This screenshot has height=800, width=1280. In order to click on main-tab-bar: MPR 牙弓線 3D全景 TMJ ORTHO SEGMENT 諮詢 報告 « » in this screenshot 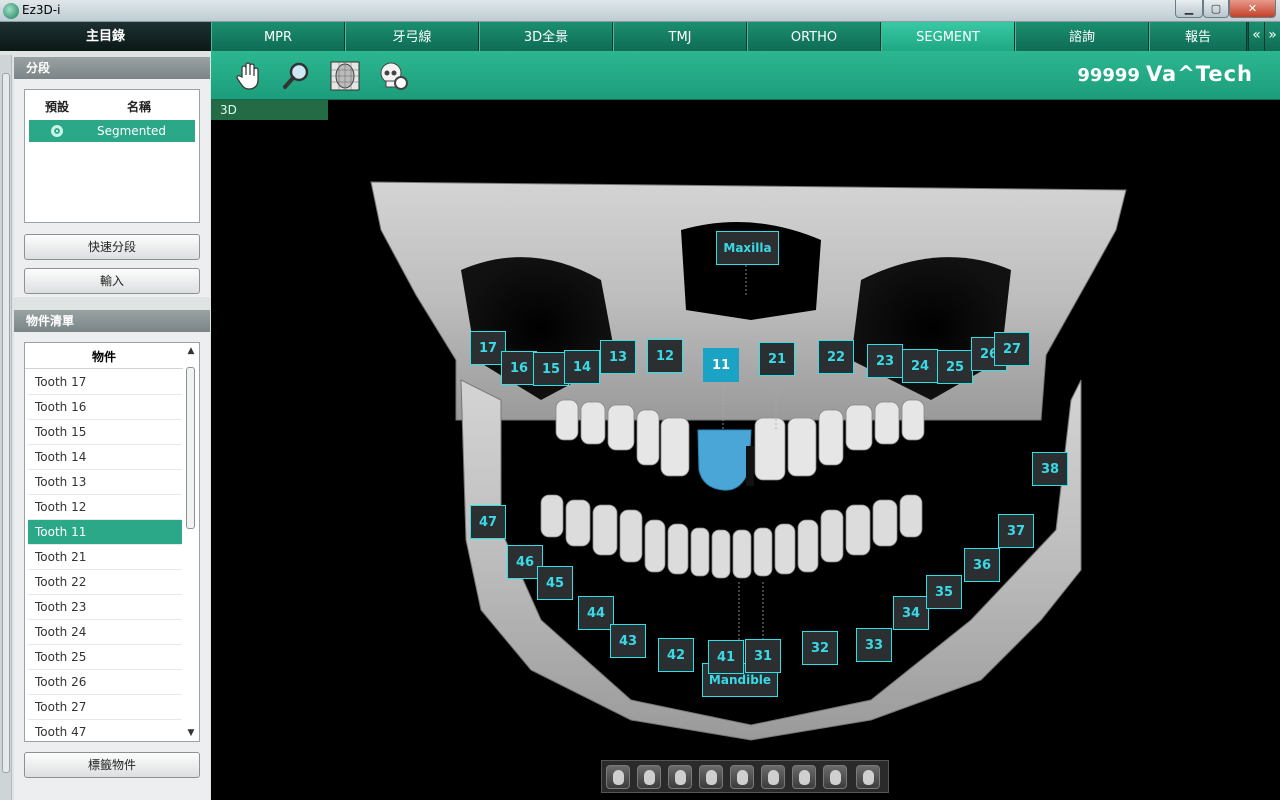, I will do `click(745, 36)`.